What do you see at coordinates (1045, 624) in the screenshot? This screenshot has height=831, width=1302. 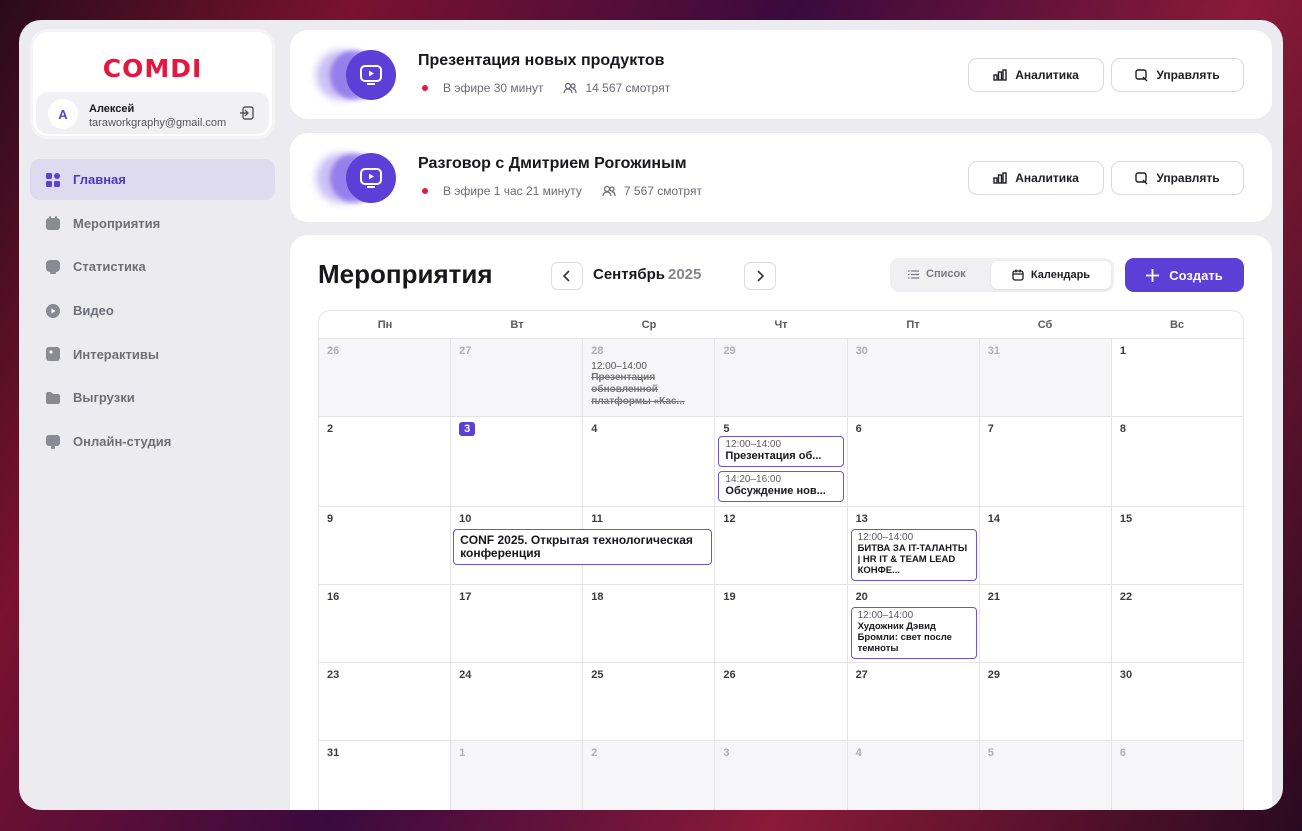 I see `day-cell: 21` at bounding box center [1045, 624].